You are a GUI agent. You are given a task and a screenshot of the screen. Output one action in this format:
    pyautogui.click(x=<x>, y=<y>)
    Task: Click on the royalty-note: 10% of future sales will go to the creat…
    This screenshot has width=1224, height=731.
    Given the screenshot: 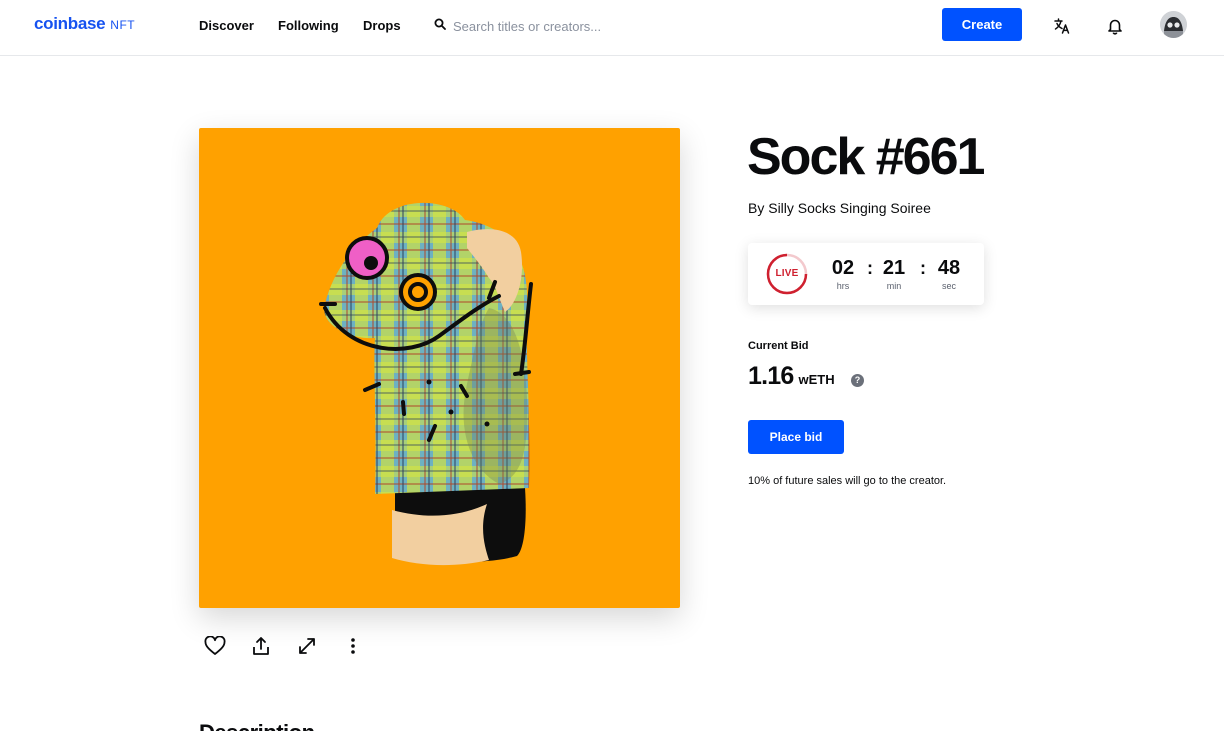 What is the action you would take?
    pyautogui.click(x=847, y=481)
    